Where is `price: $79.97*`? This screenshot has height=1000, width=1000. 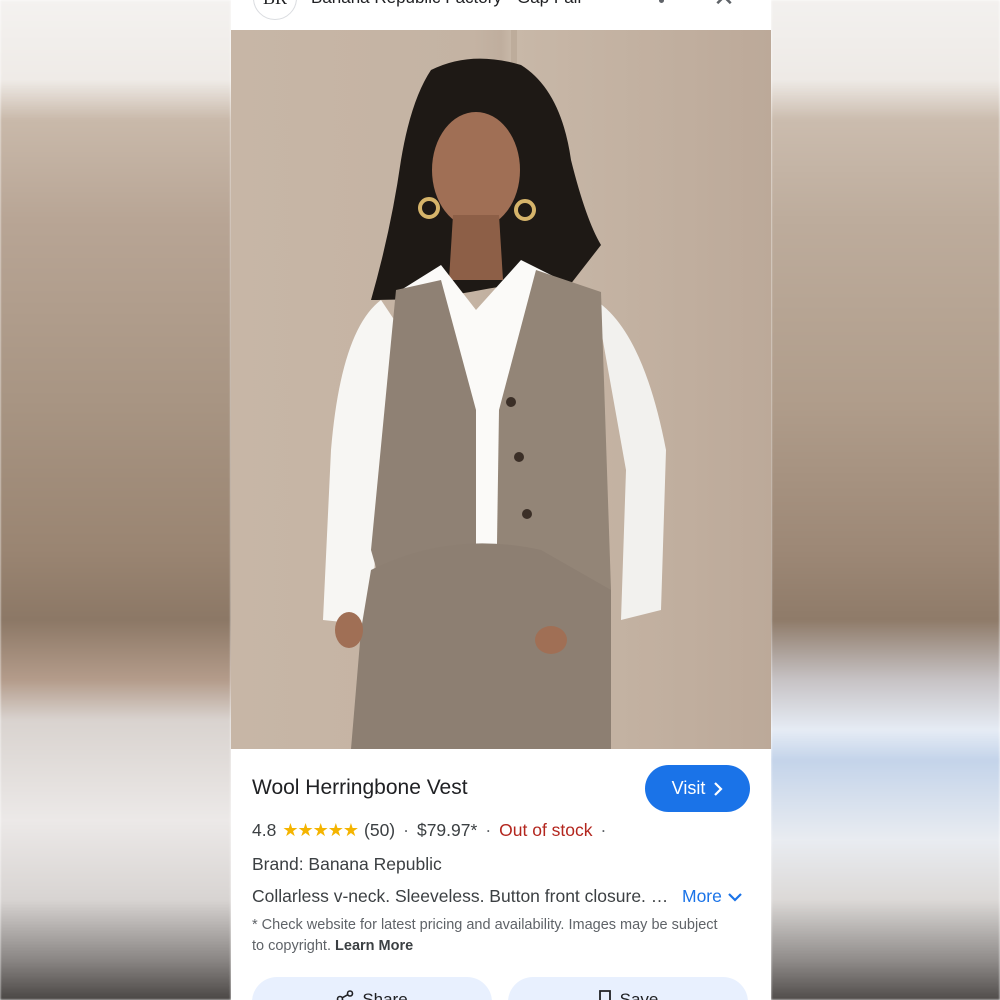 price: $79.97* is located at coordinates (447, 830).